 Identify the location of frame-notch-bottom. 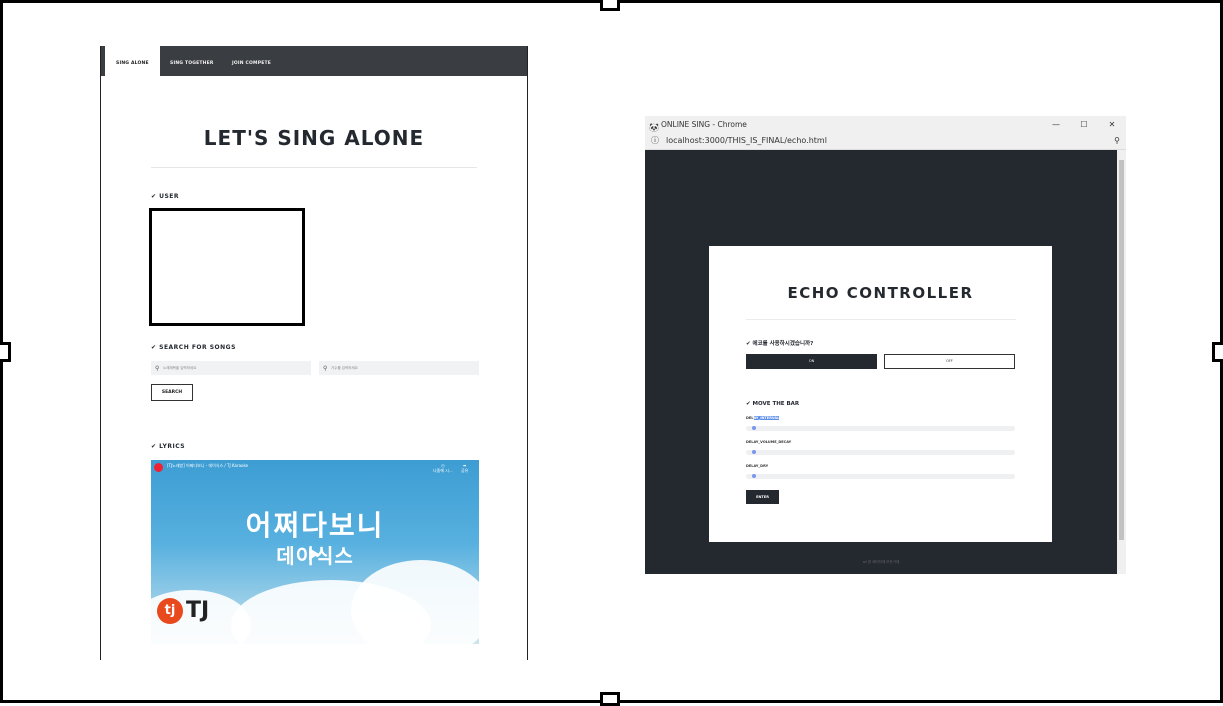
(610, 699).